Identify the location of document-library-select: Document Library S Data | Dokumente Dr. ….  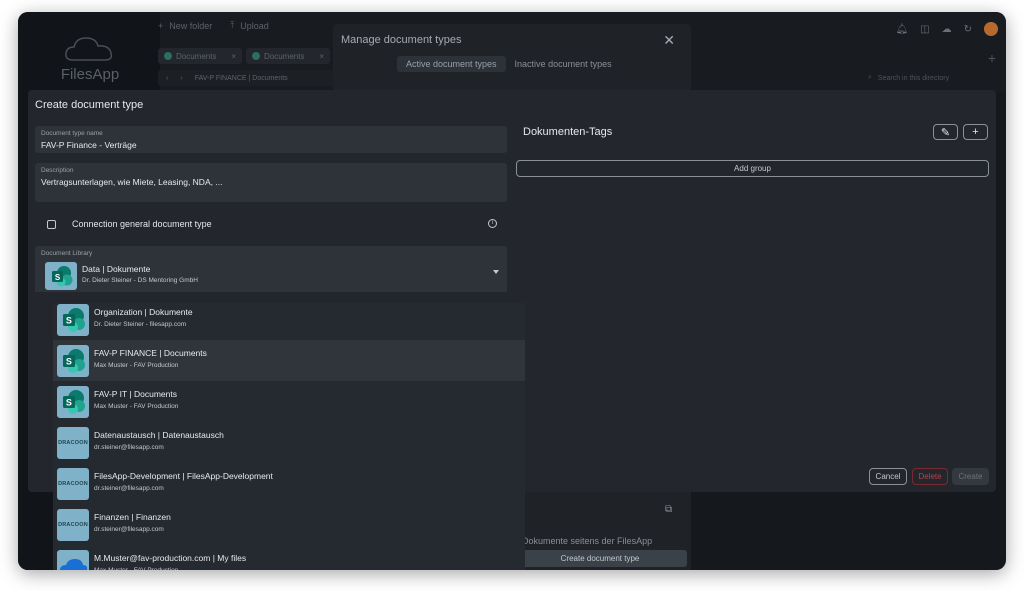
(271, 269).